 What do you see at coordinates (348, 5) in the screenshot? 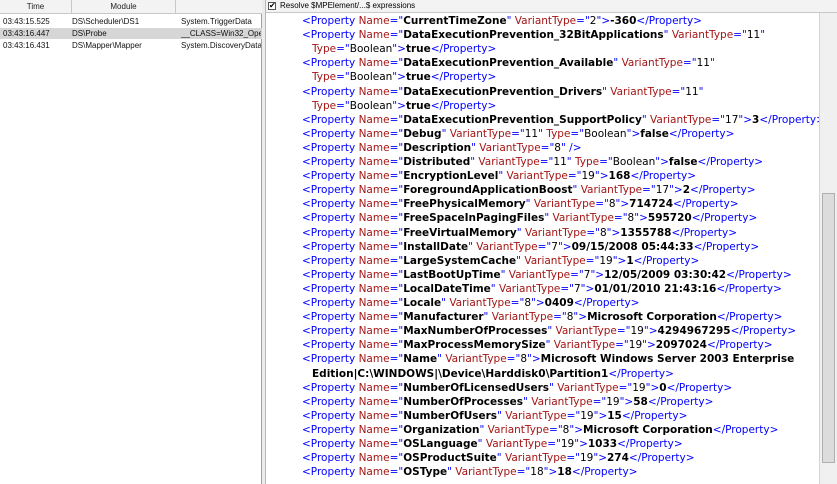
I see `resolve-checkbox-label: Resolve $MPElement/...$ expressions` at bounding box center [348, 5].